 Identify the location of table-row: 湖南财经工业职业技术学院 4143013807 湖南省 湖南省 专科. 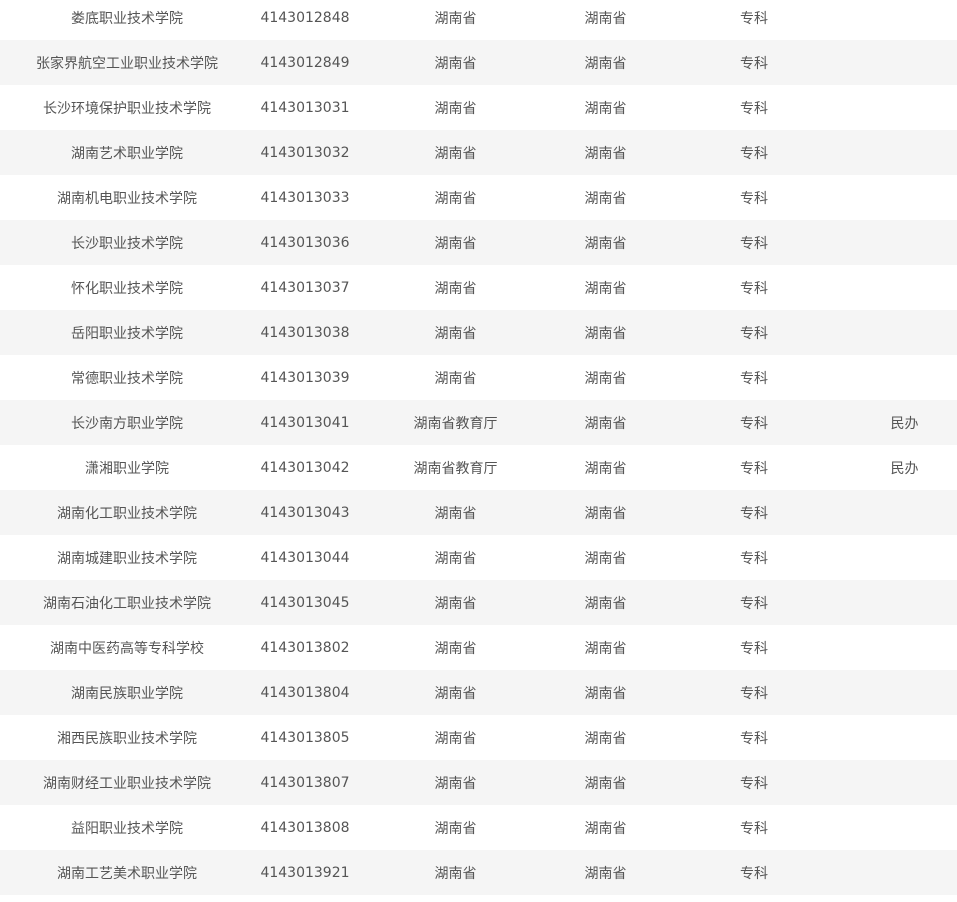
(478, 782).